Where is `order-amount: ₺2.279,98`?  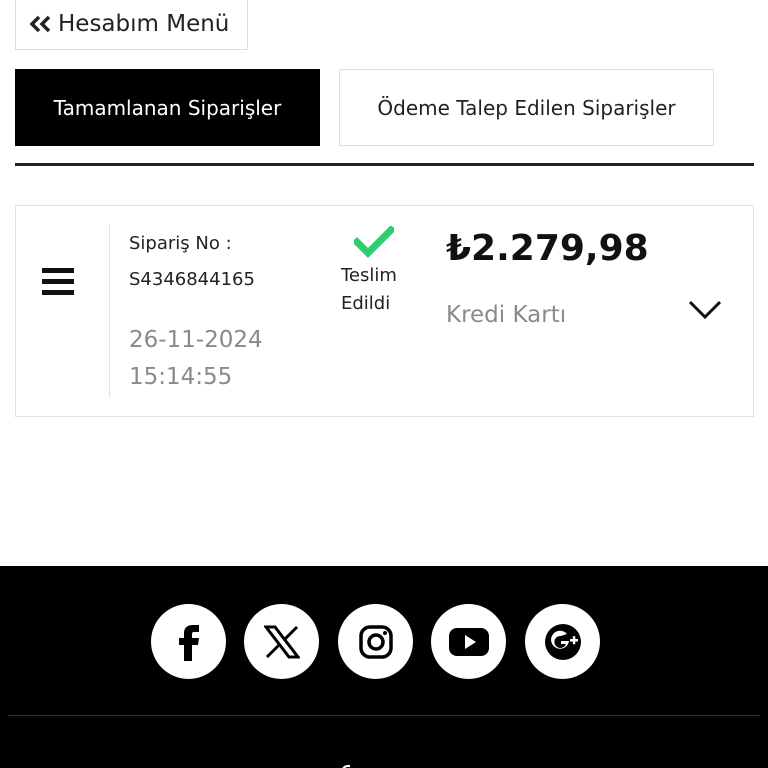
order-amount: ₺2.279,98 is located at coordinates (547, 248).